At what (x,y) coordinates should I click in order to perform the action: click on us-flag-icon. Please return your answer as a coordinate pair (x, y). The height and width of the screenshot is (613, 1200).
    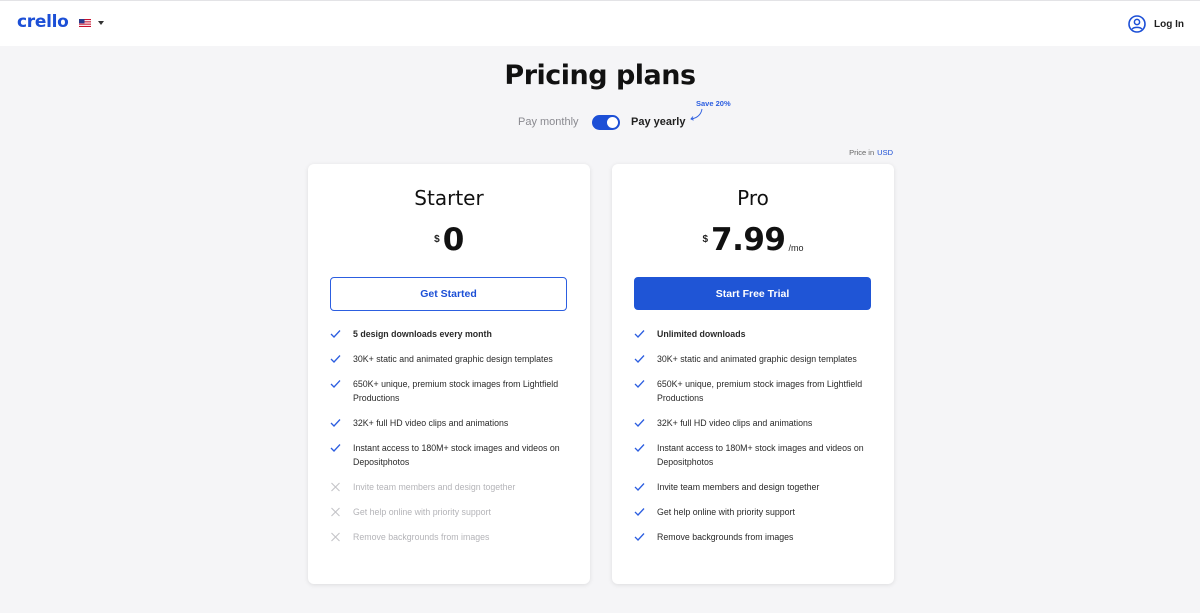
    Looking at the image, I should click on (85, 23).